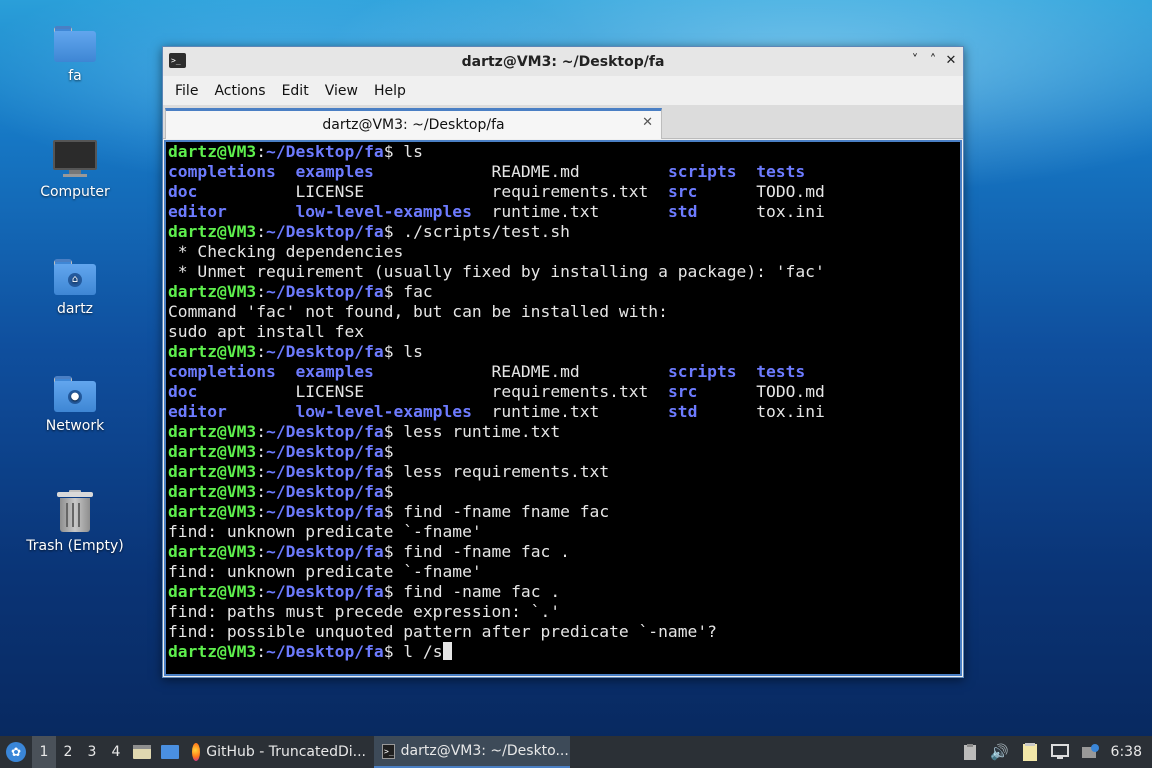 This screenshot has height=768, width=1152. I want to click on desktop-icon-label: Network, so click(75, 426).